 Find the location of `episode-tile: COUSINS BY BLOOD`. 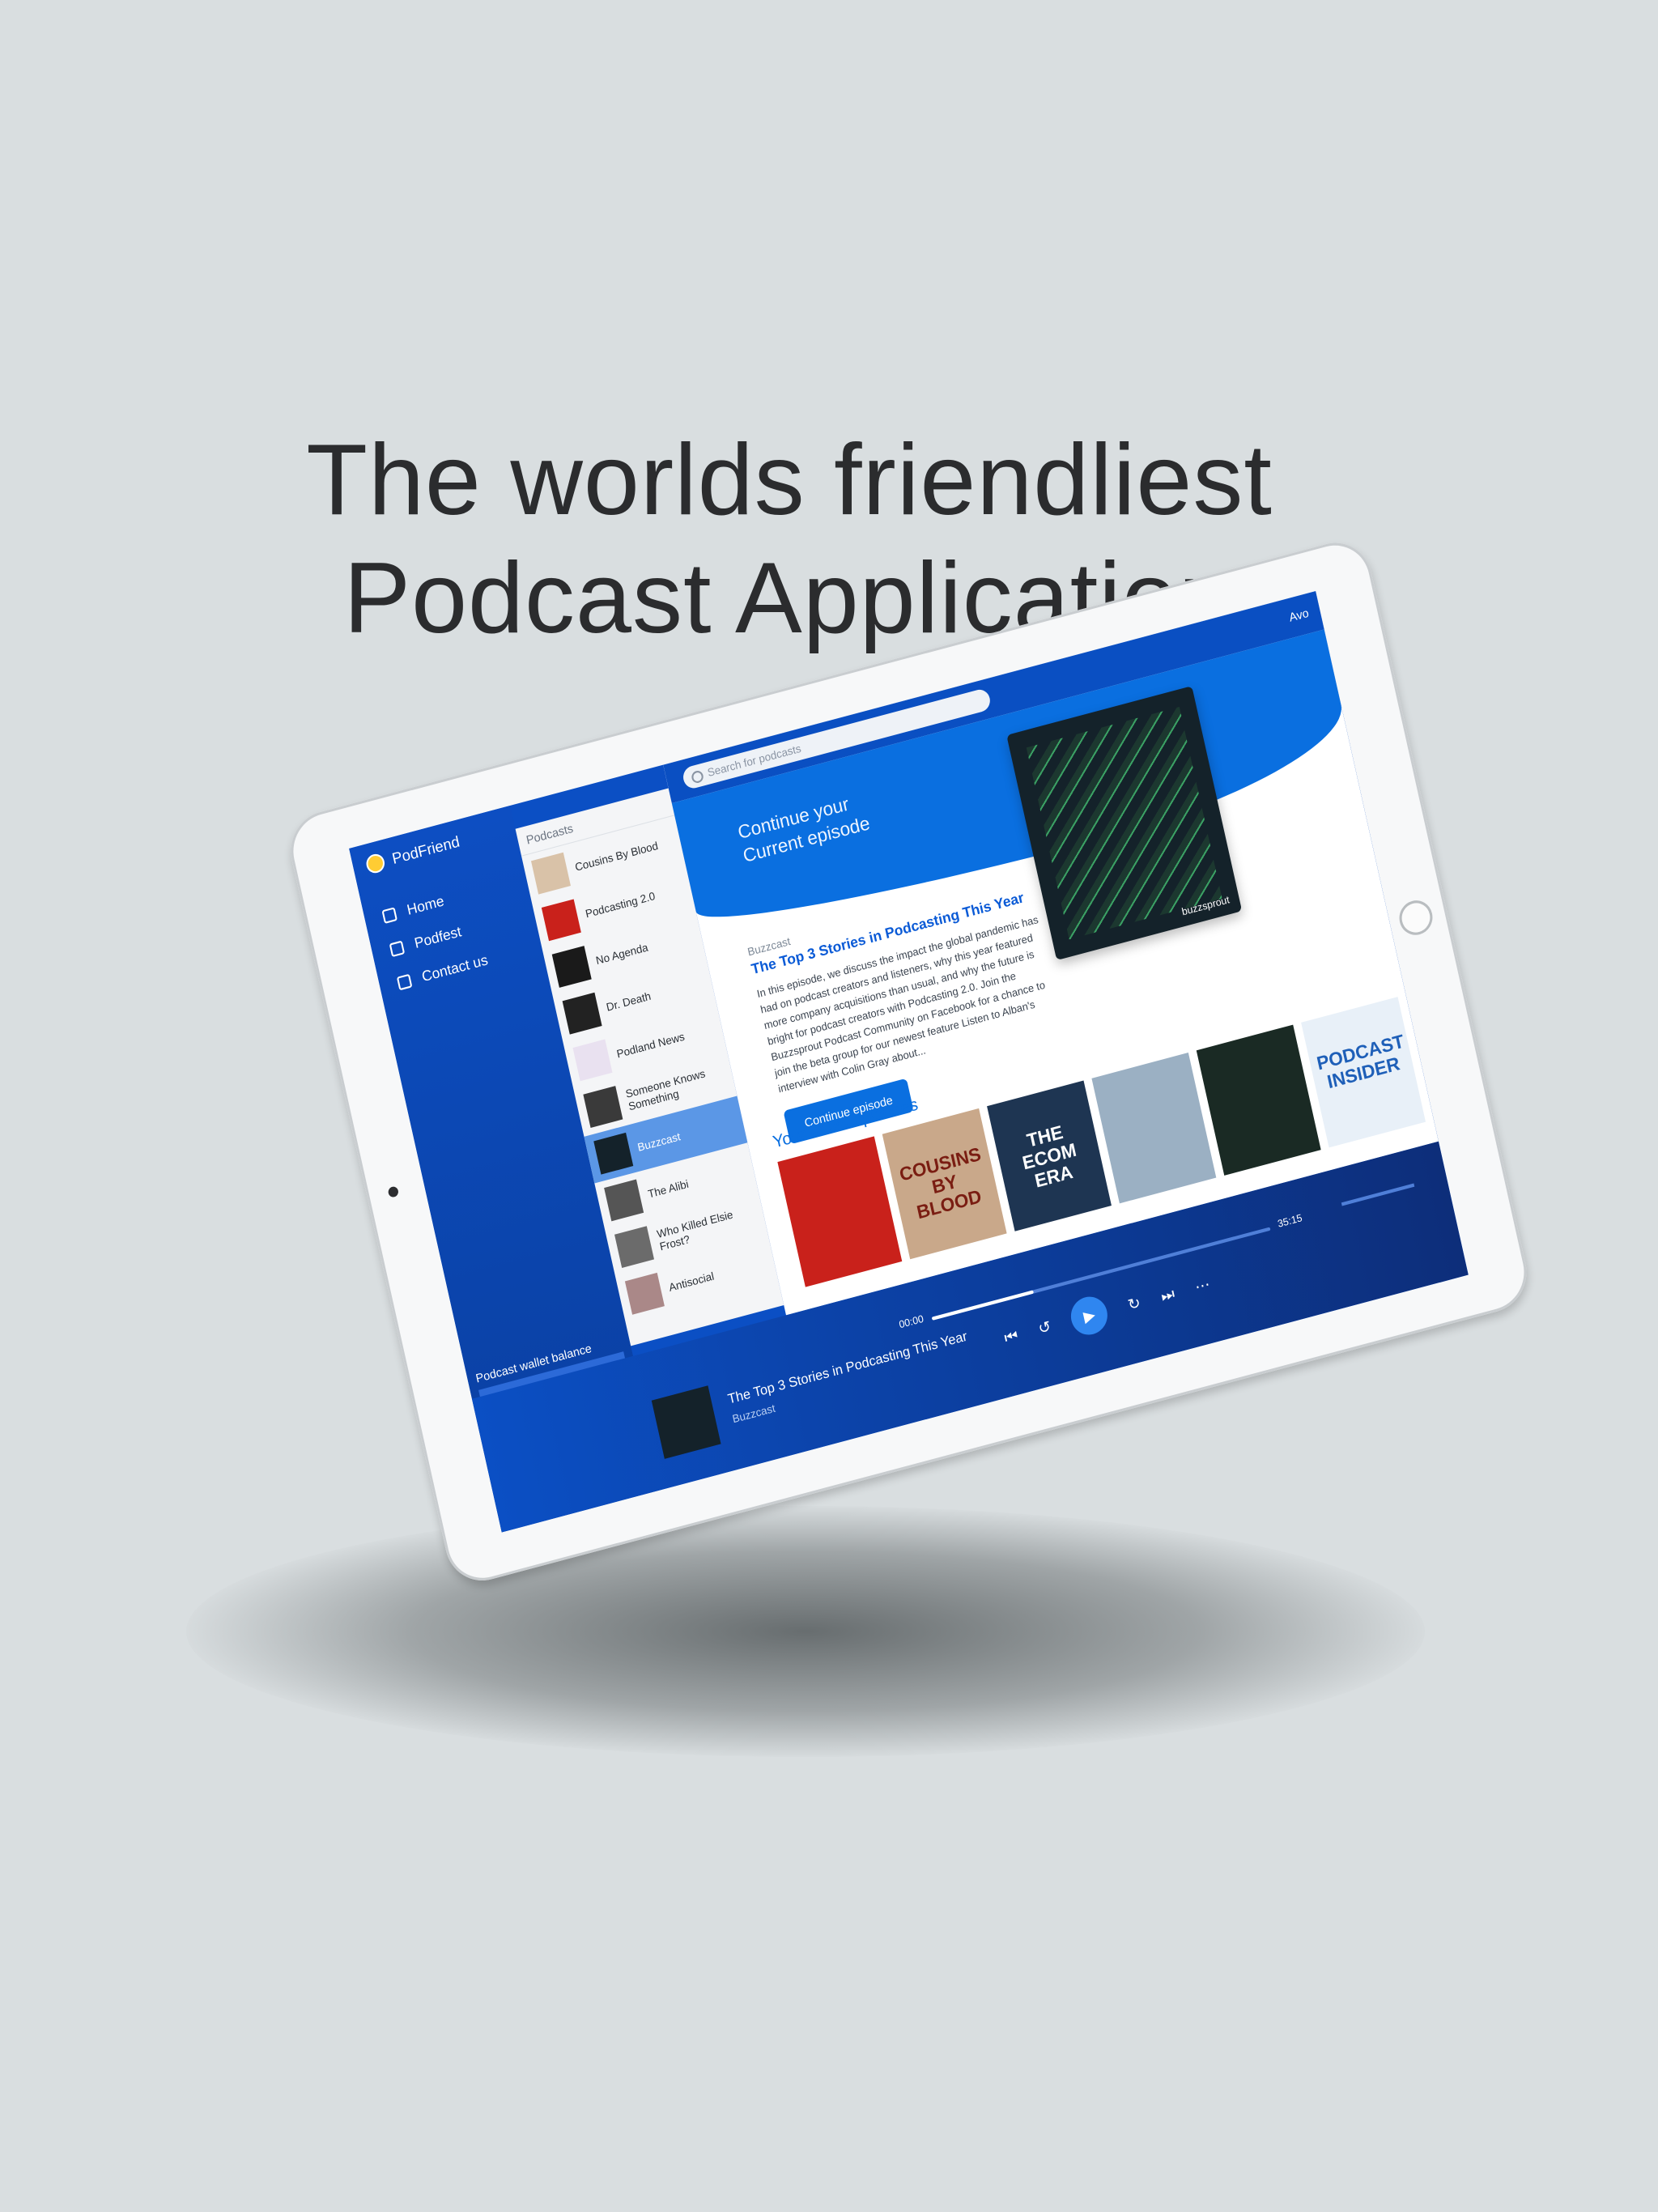

episode-tile: COUSINS BY BLOOD is located at coordinates (944, 1184).